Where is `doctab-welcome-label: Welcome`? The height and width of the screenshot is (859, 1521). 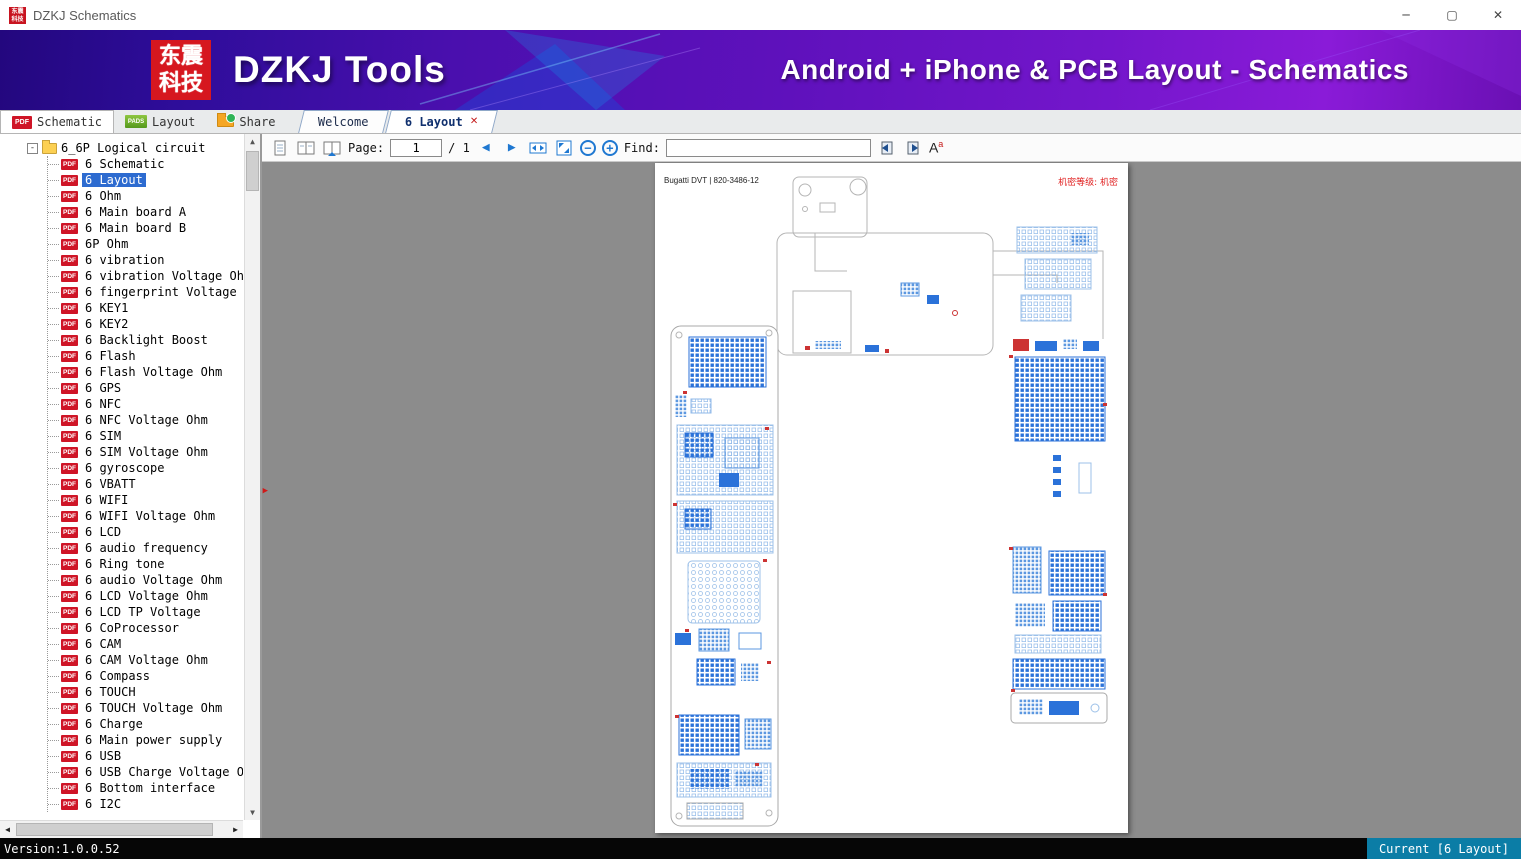
doctab-welcome-label: Welcome is located at coordinates (342, 122).